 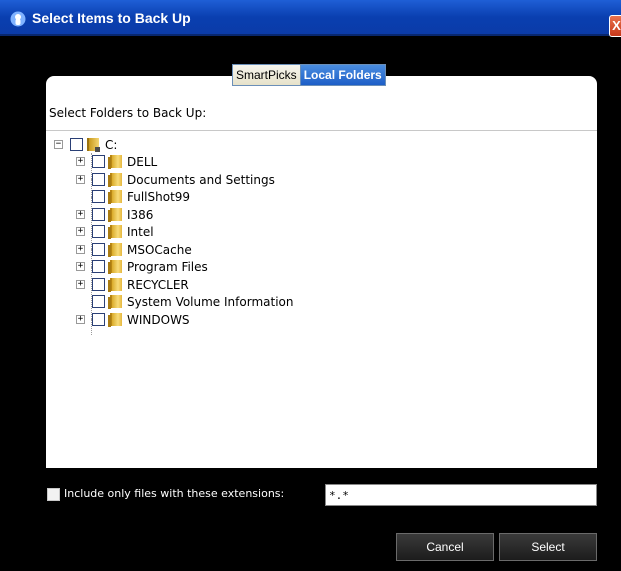 I want to click on close-icon: X, so click(x=616, y=25).